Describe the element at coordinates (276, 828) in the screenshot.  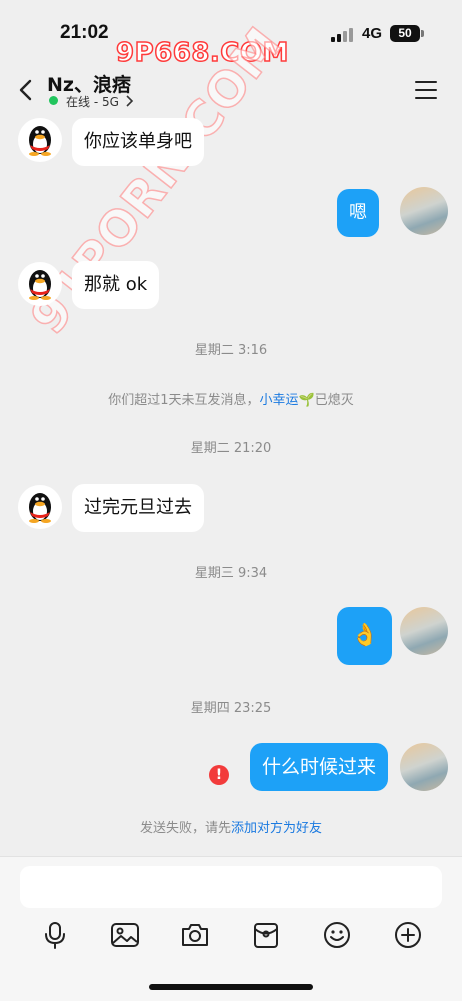
I see `add-friend-link: 添加对方为好友` at that location.